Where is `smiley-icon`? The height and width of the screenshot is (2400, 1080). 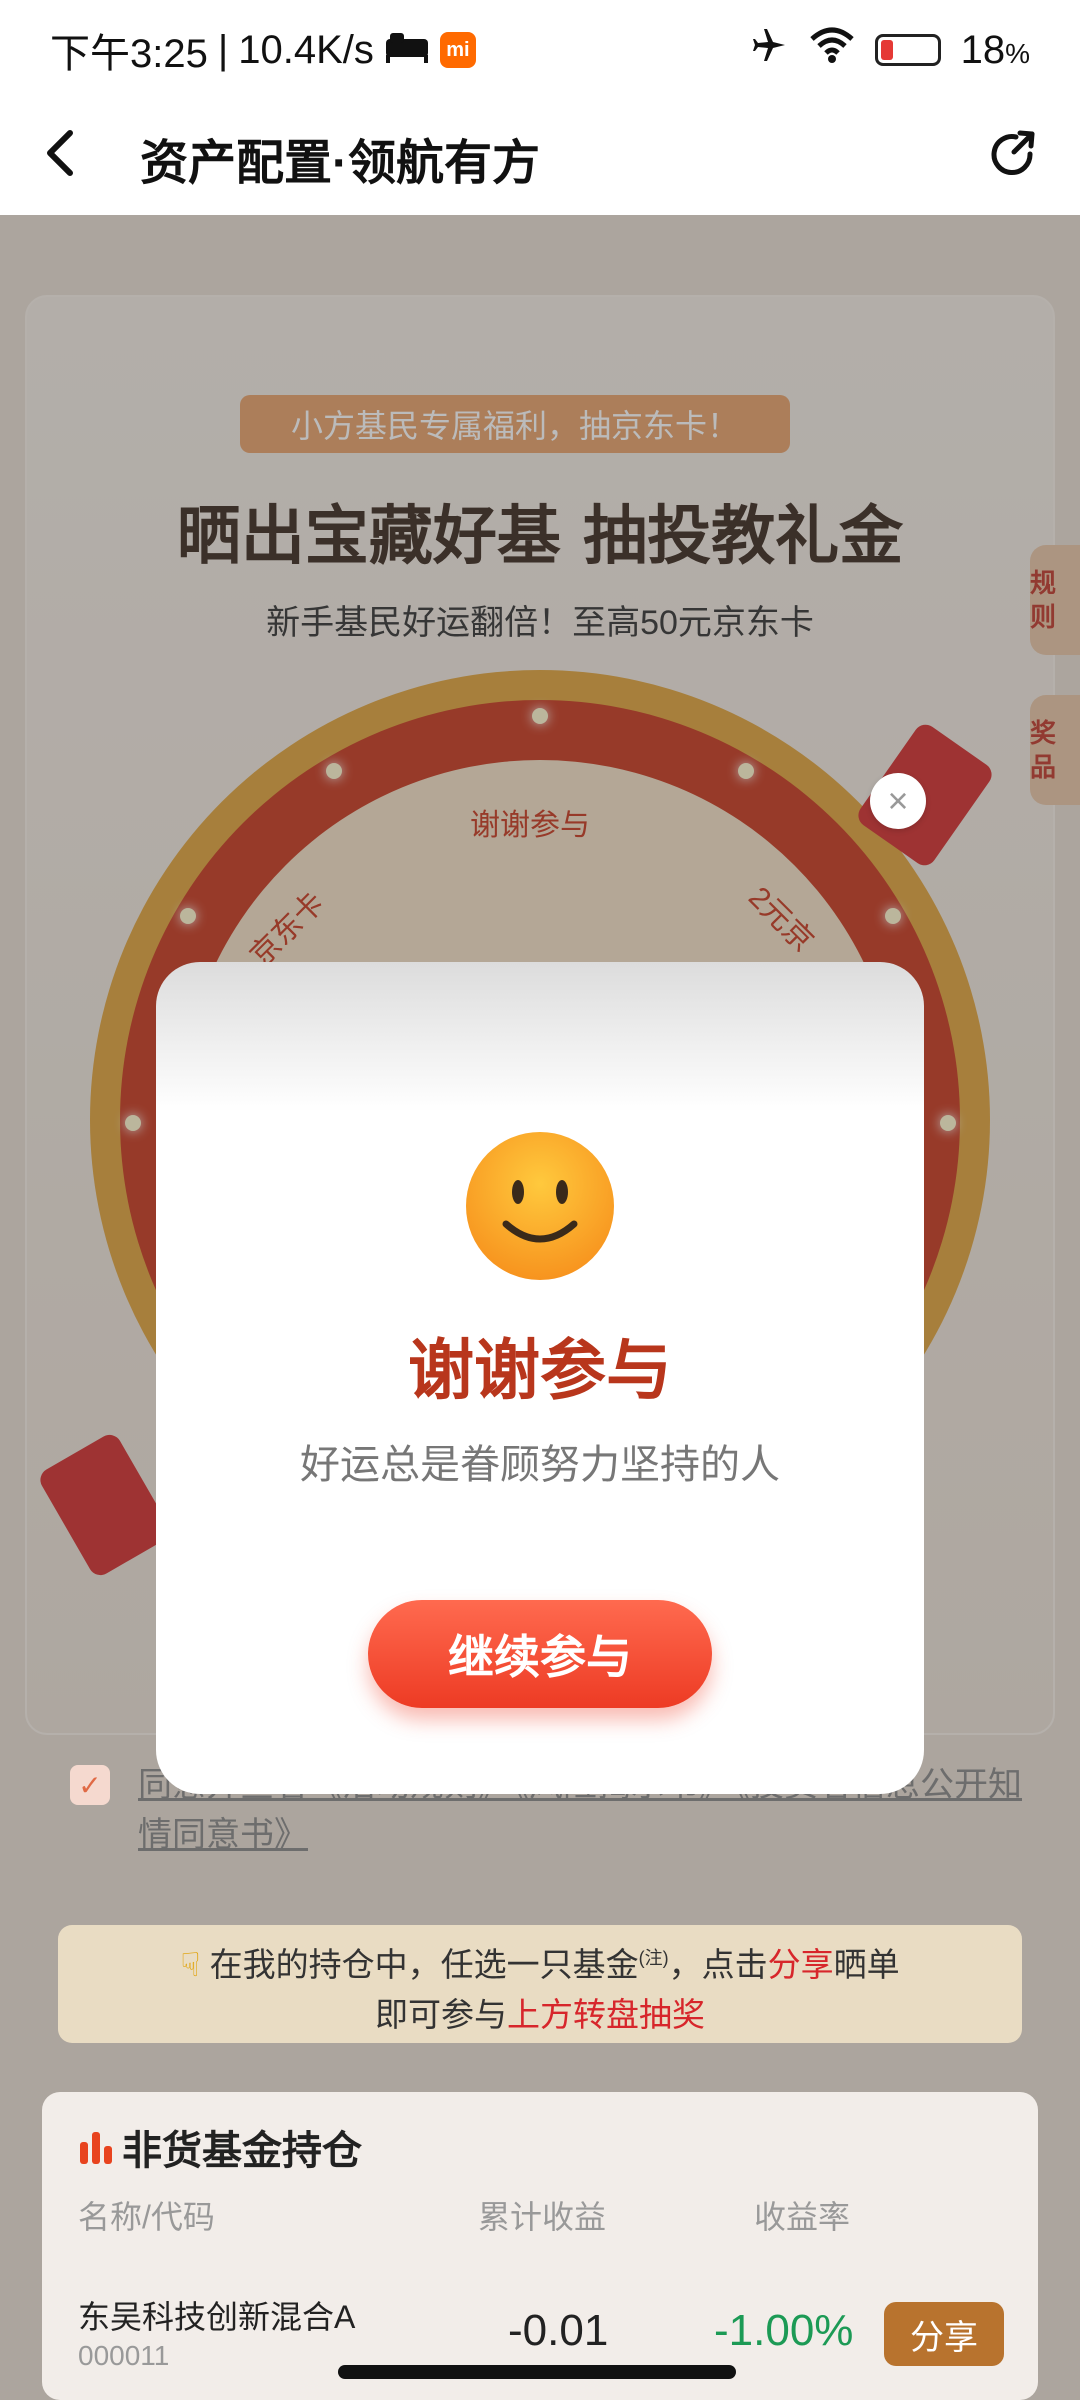
smiley-icon is located at coordinates (540, 1206).